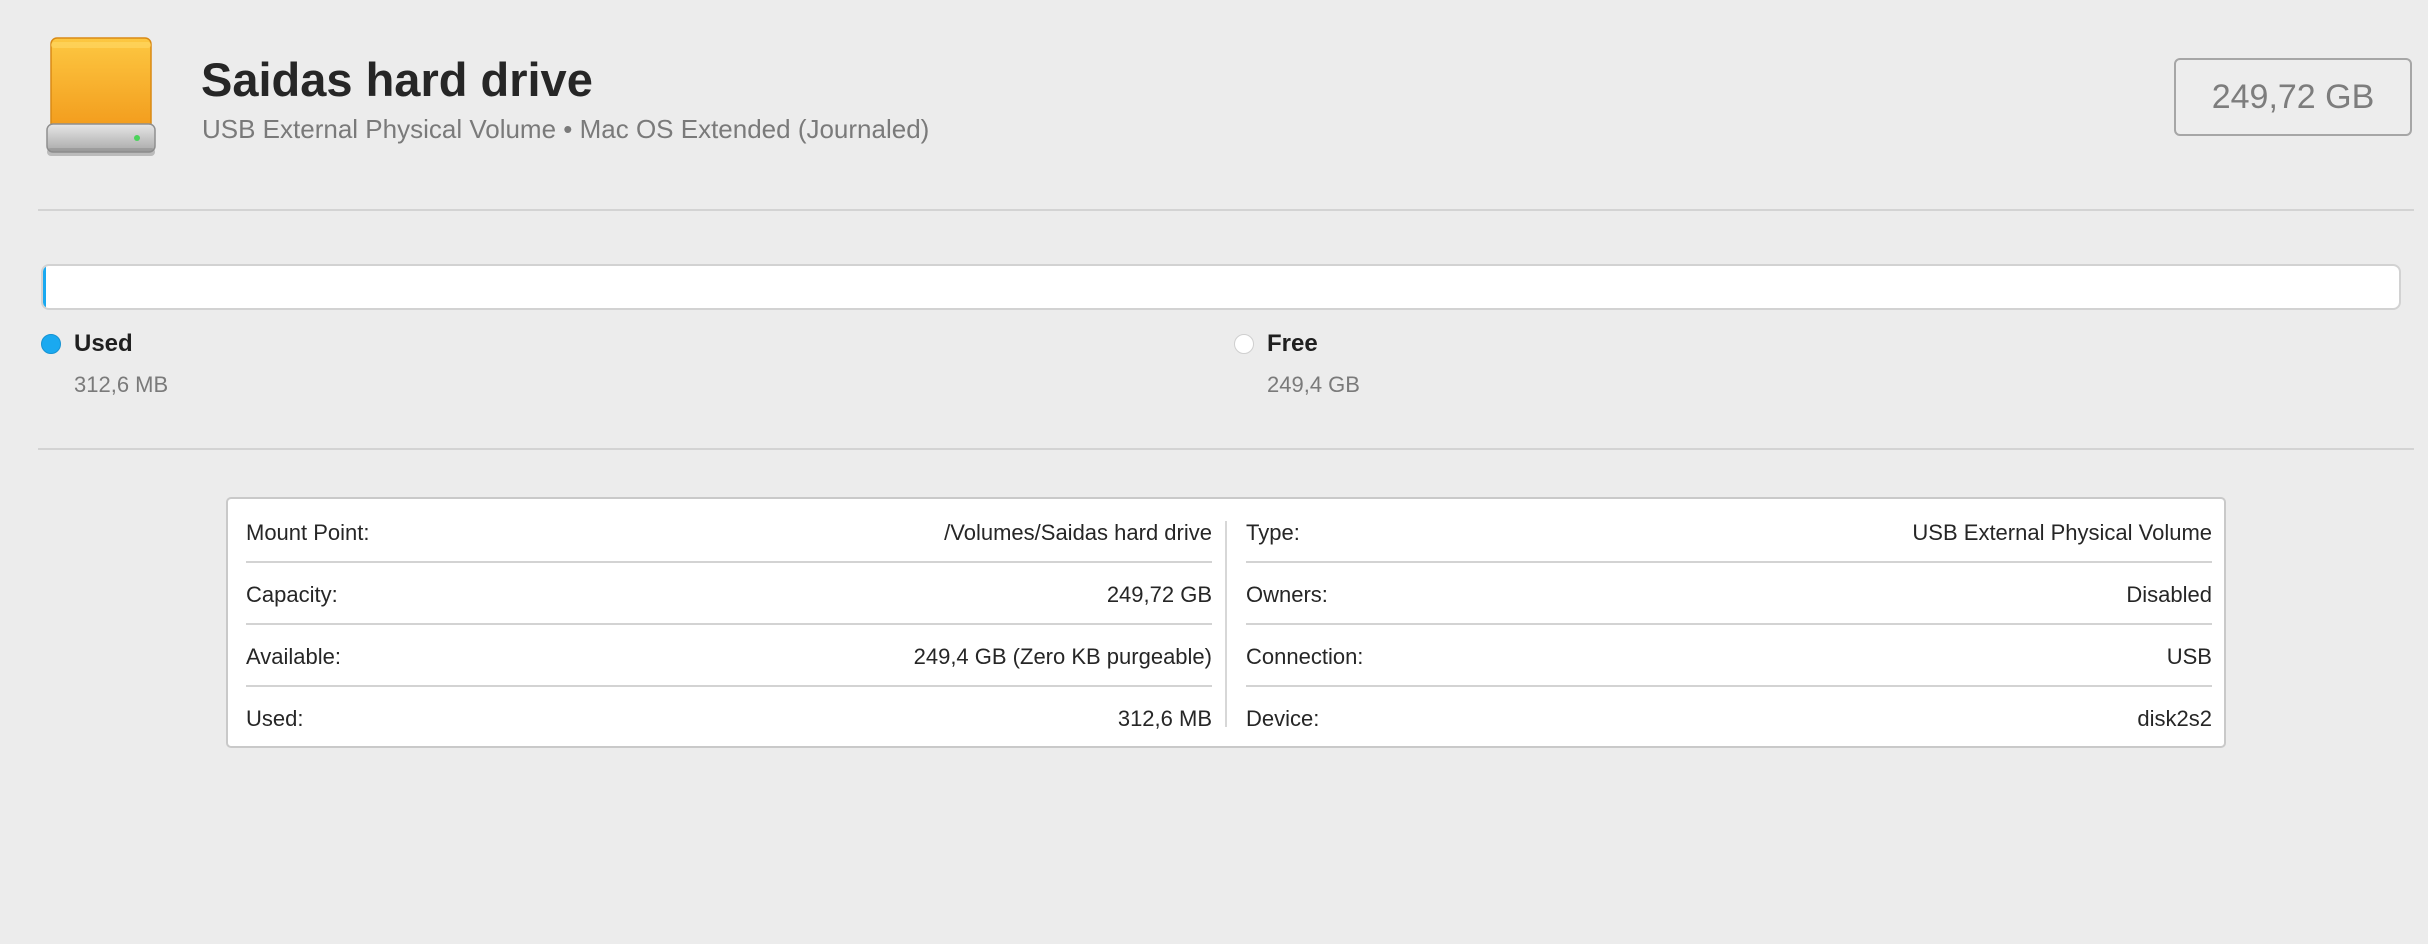  Describe the element at coordinates (1729, 530) in the screenshot. I see `info-row-type: Type: USB External Physical Volume` at that location.